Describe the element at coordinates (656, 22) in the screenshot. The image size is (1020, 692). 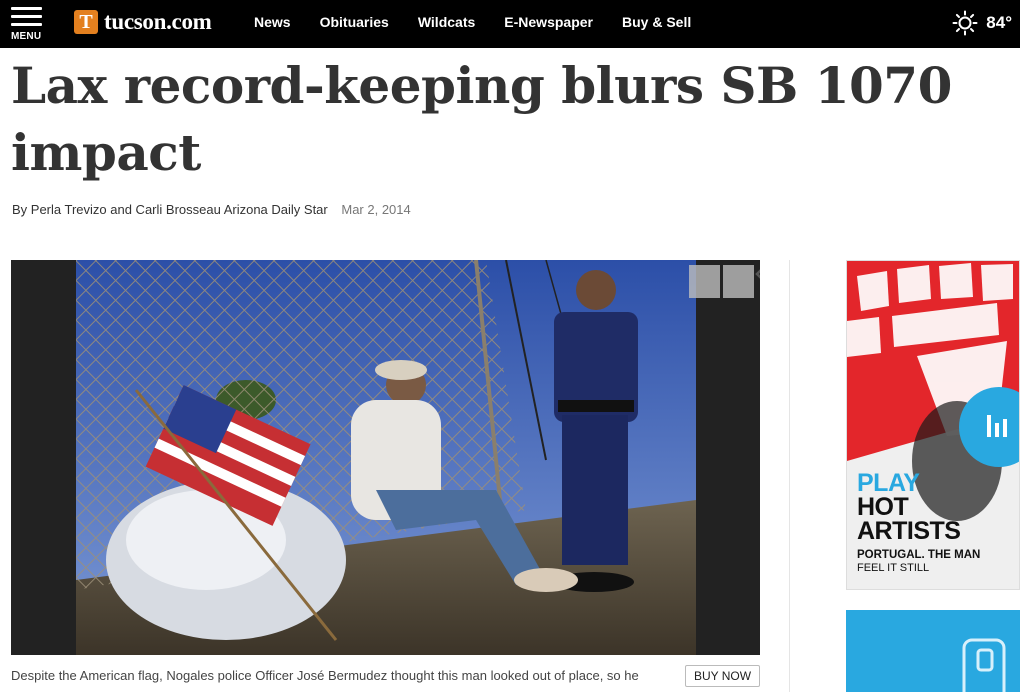
I see `nav-item-buy-sell: Buy & Sell` at that location.